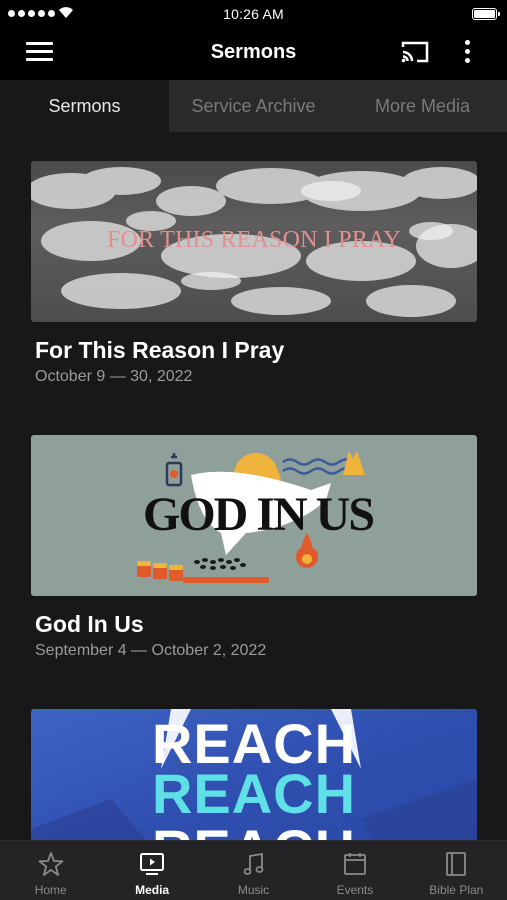 The width and height of the screenshot is (507, 900). I want to click on app-header: Sermons, so click(253, 53).